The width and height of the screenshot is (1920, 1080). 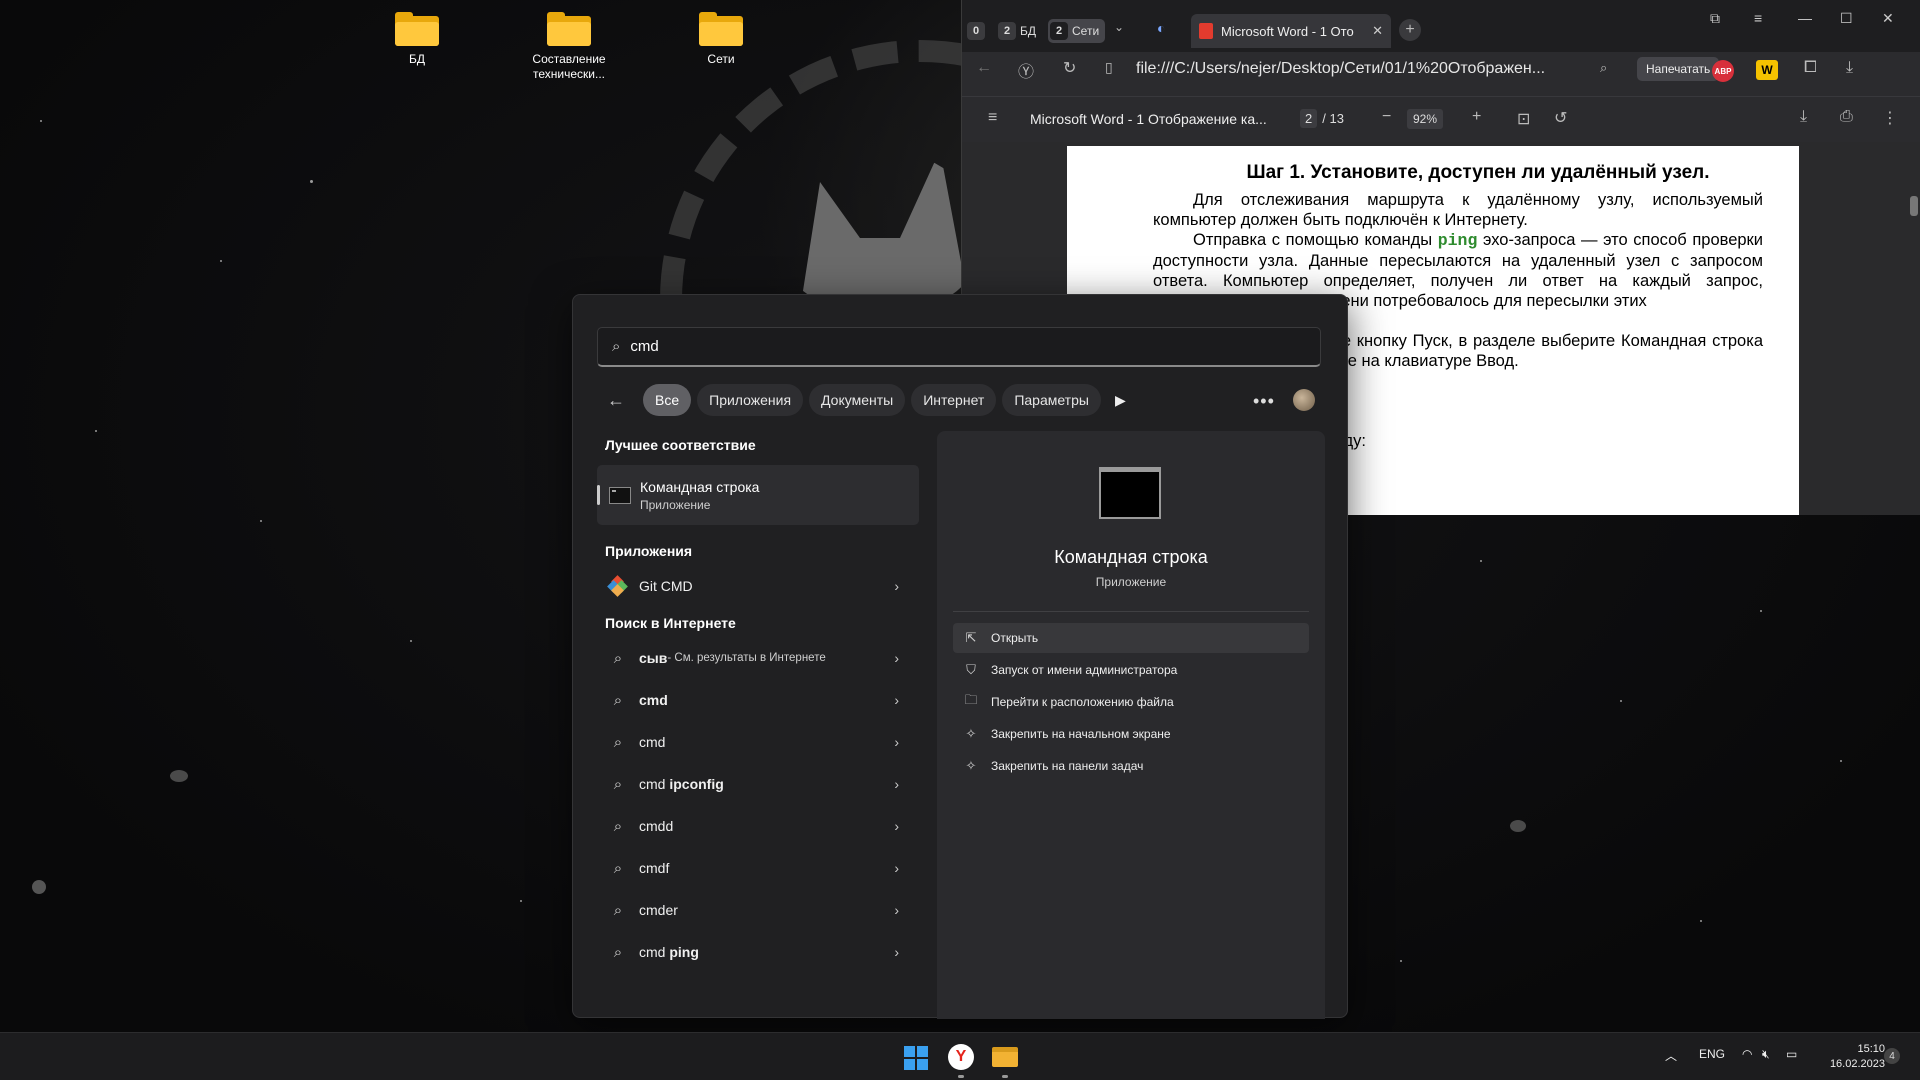 I want to click on web-result-item: ⌕ cmd ping ›, so click(x=758, y=952).